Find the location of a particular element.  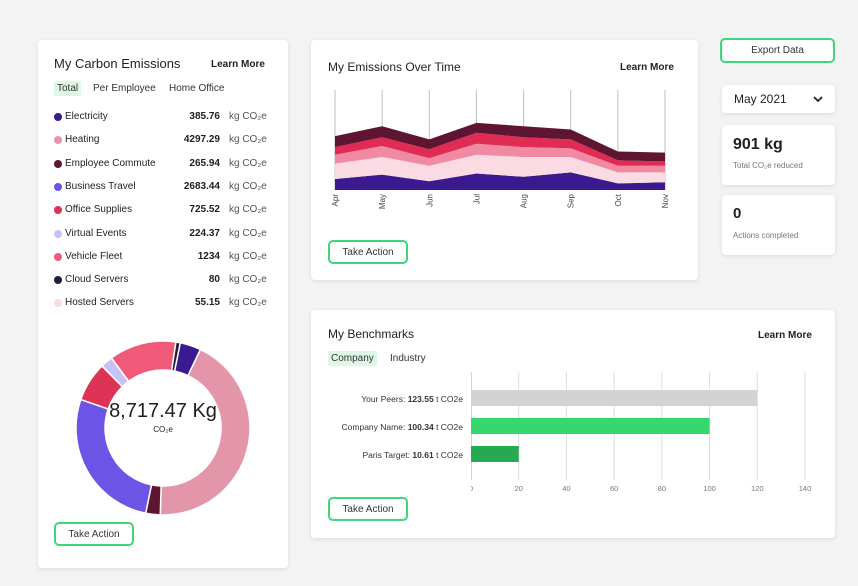

month-select: May 2021 is located at coordinates (778, 99).